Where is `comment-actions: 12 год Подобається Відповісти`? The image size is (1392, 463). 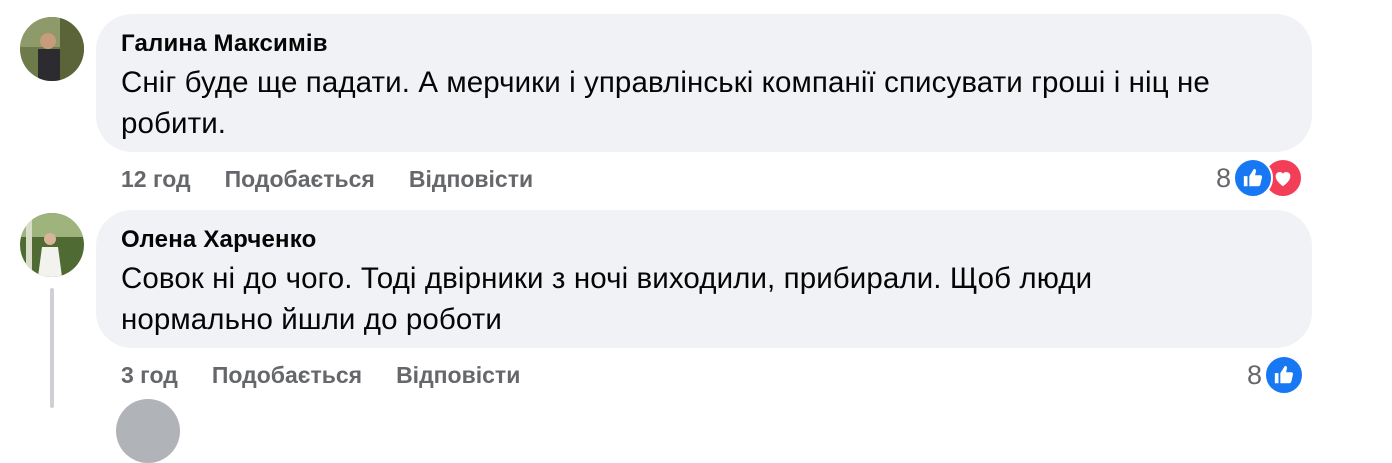 comment-actions: 12 год Подобається Відповісти is located at coordinates (344, 179).